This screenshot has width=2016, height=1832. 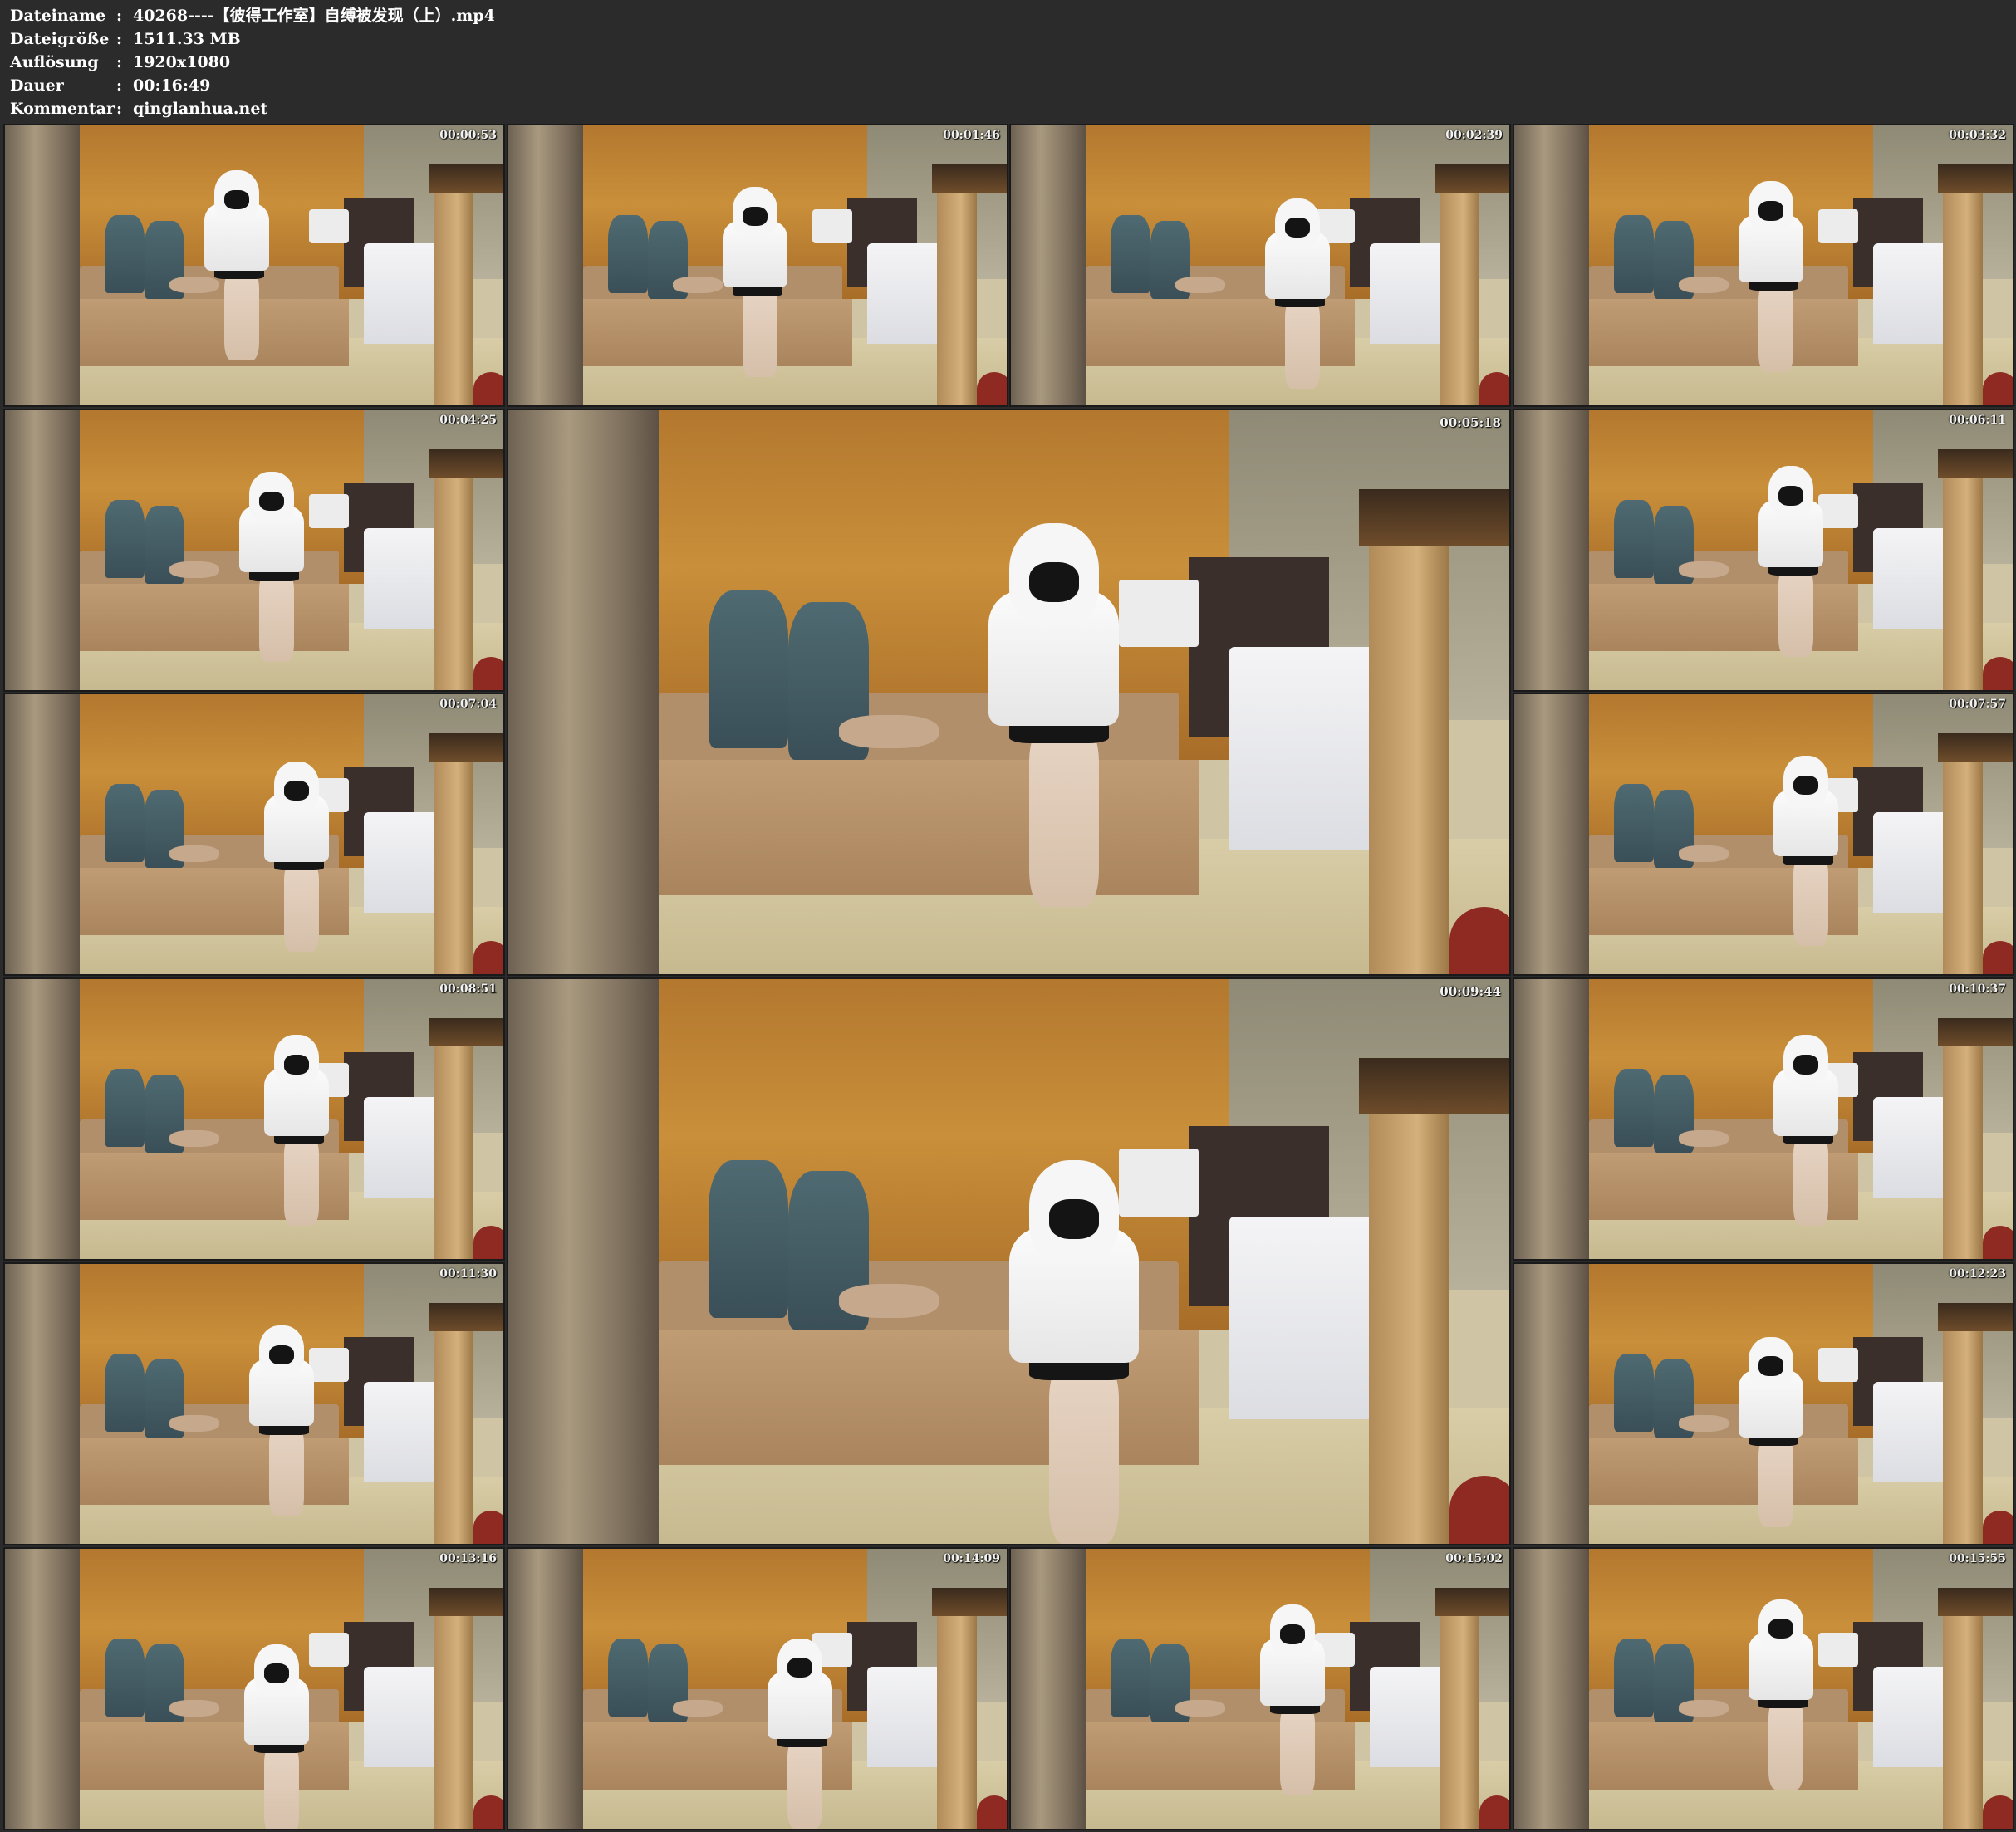 I want to click on thumbnail-timestamp: 00:00:53, so click(x=468, y=135).